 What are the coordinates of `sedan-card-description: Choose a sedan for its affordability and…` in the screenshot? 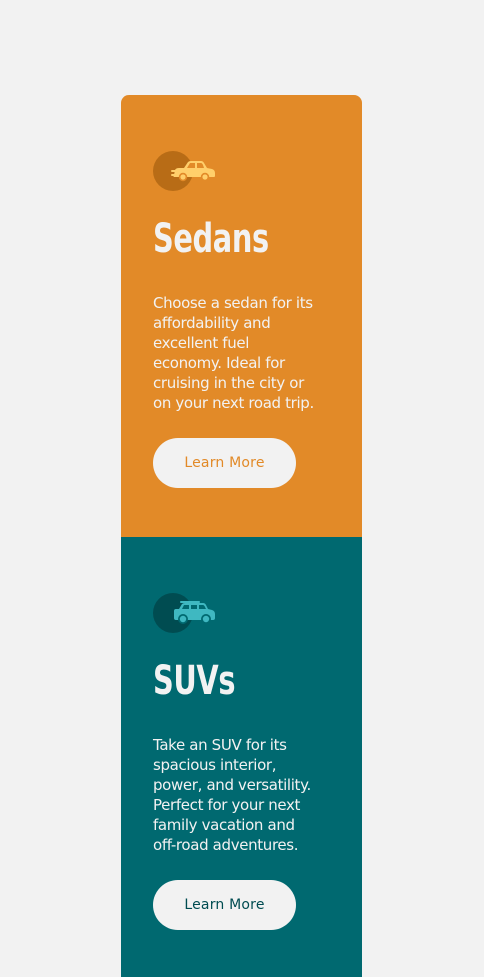 It's located at (233, 353).